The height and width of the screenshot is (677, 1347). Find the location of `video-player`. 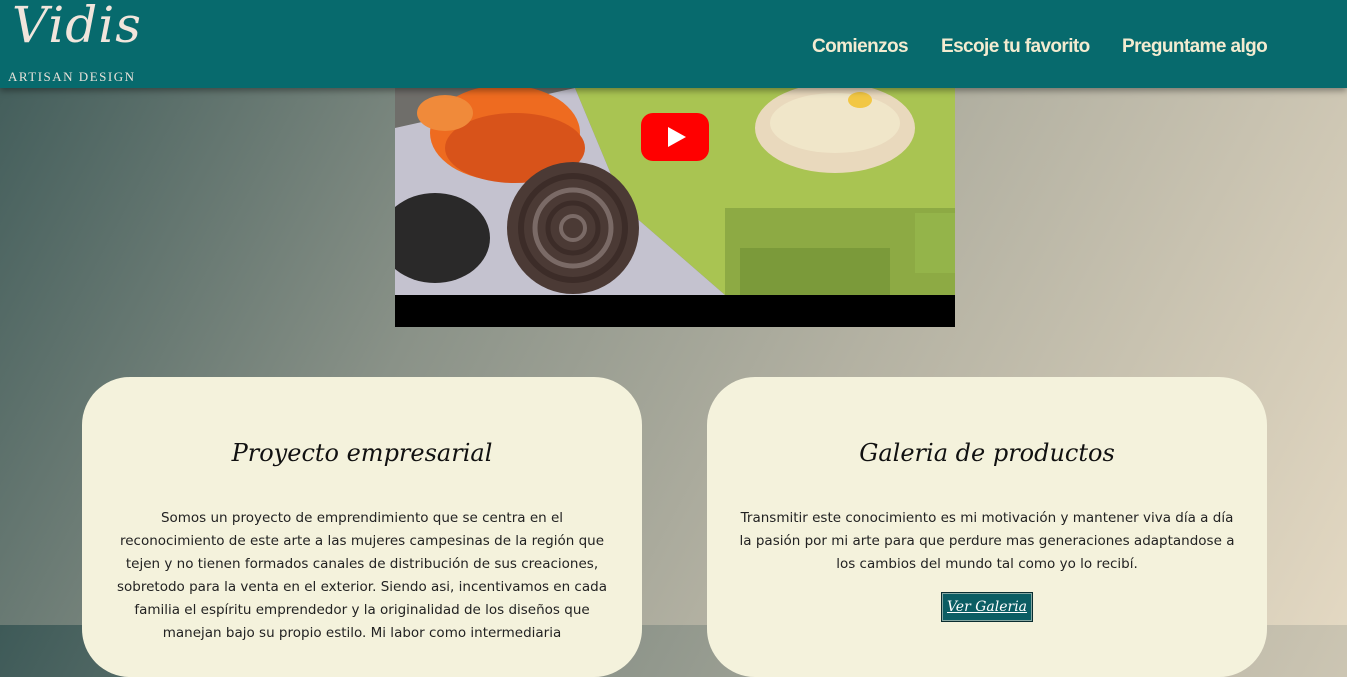

video-player is located at coordinates (675, 207).